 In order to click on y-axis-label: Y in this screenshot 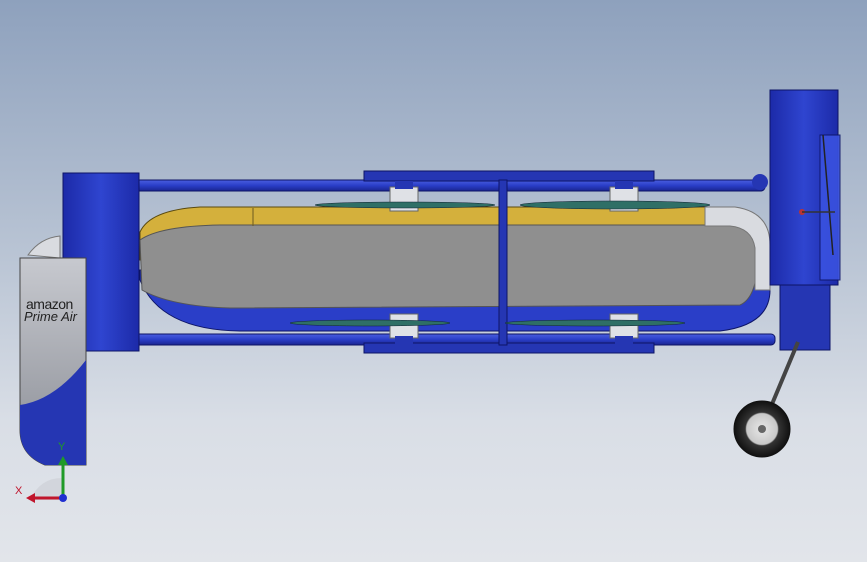, I will do `click(62, 447)`.